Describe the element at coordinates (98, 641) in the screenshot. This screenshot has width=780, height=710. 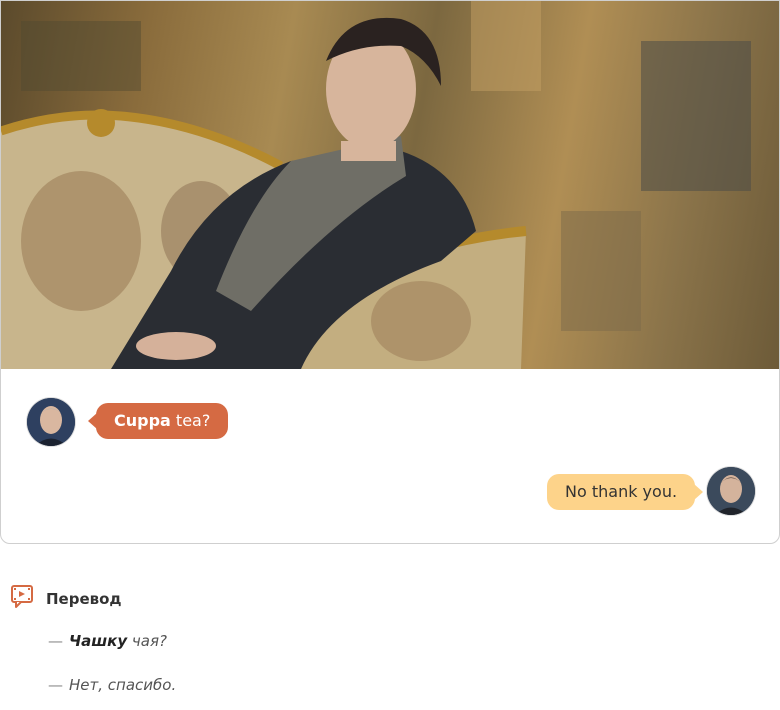
I see `translation-bold-word: Чашку` at that location.